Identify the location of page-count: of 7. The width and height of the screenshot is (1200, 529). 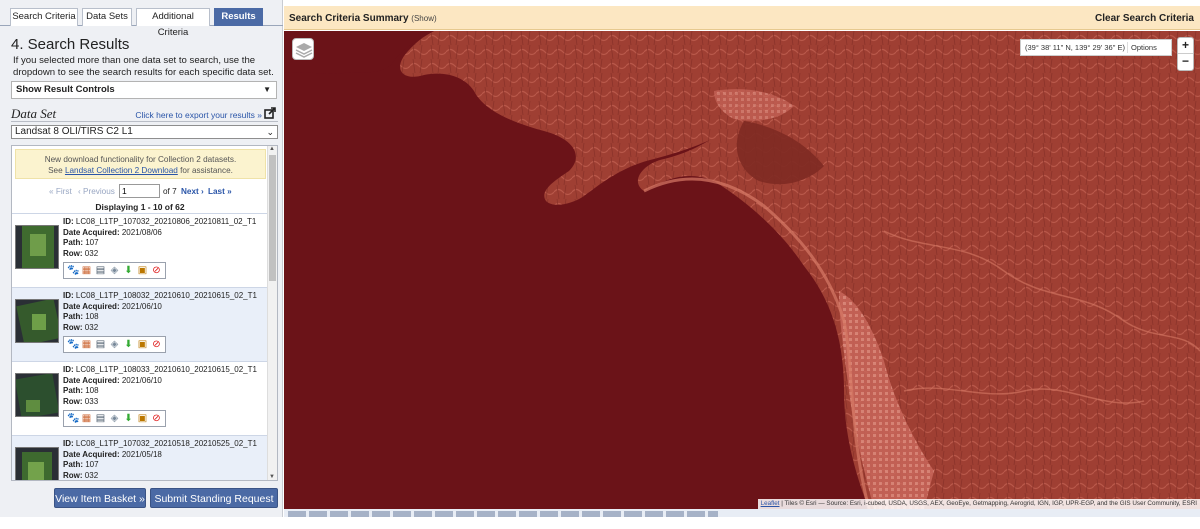
(170, 191).